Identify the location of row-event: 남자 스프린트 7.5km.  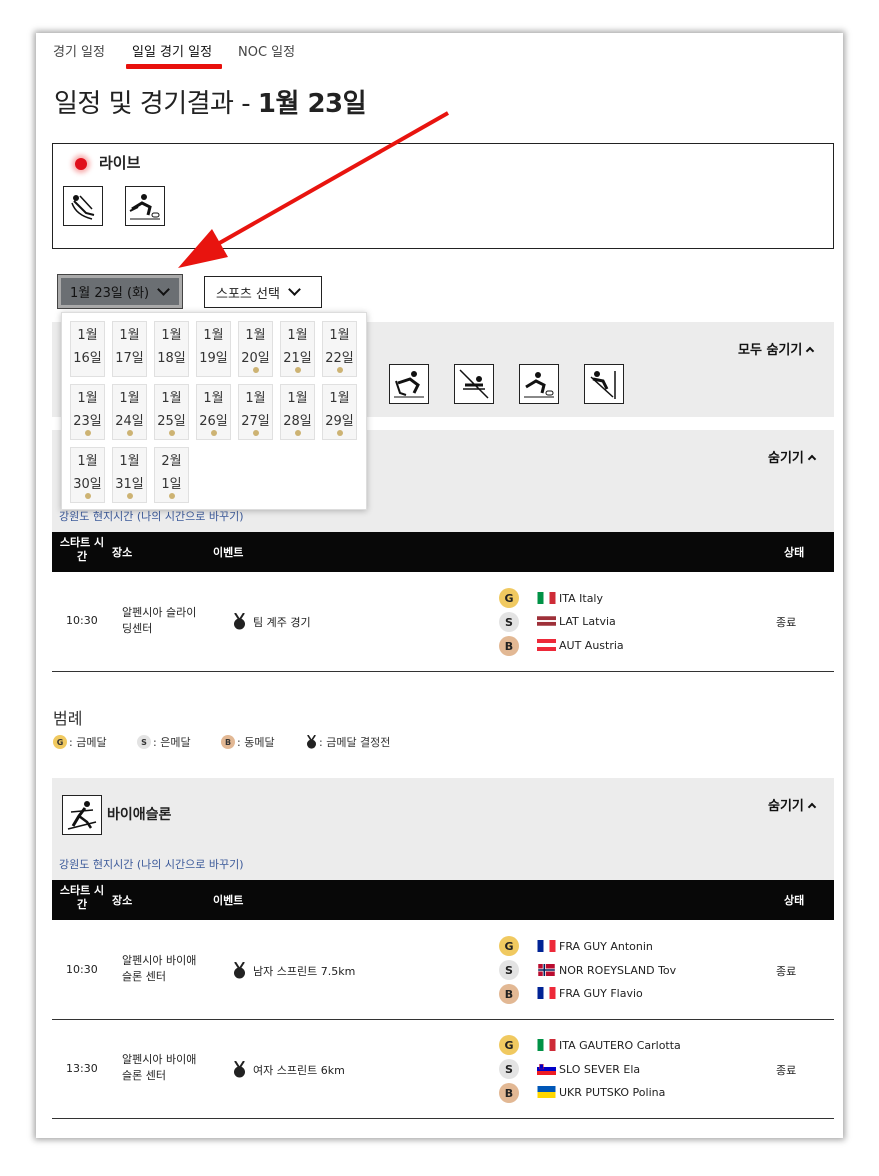
(304, 971).